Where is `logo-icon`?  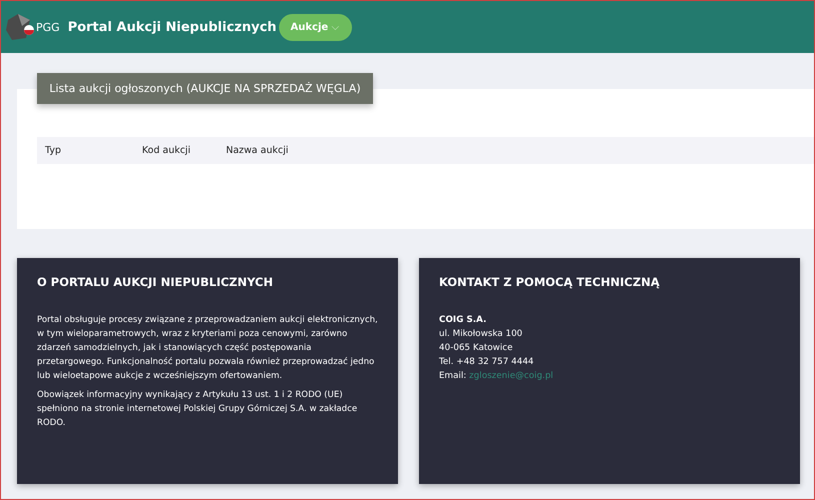
logo-icon is located at coordinates (19, 27).